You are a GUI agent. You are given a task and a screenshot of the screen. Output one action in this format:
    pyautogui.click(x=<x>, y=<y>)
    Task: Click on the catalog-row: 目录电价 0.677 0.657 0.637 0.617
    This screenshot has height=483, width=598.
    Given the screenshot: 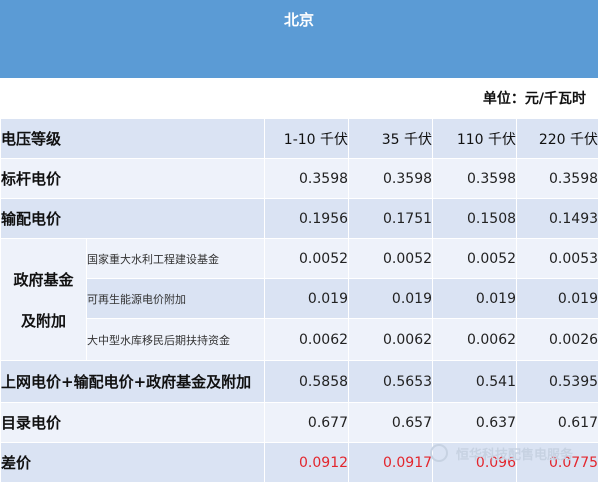 What is the action you would take?
    pyautogui.click(x=299, y=423)
    